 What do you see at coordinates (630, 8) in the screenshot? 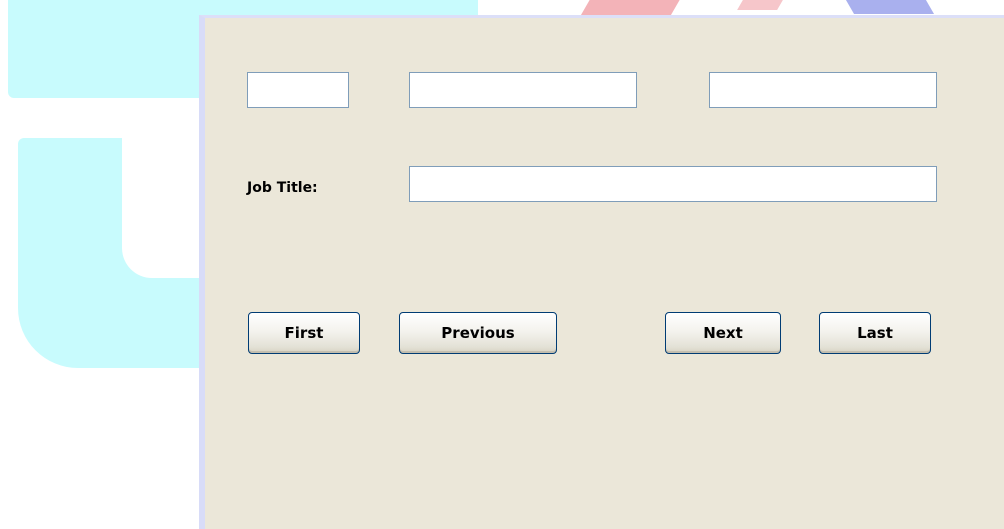
I see `background-red-stroke` at bounding box center [630, 8].